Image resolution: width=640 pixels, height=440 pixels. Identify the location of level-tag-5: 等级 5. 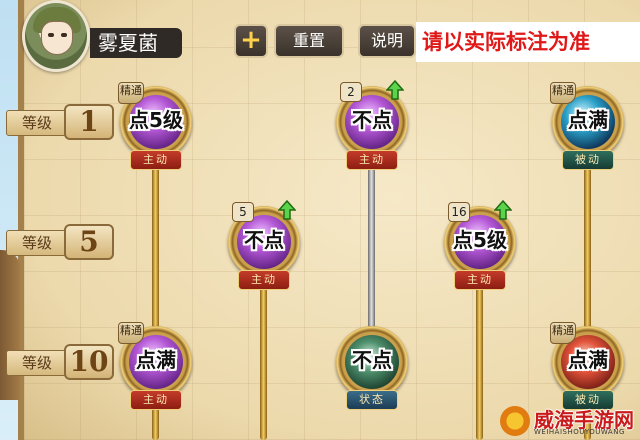
(60, 242).